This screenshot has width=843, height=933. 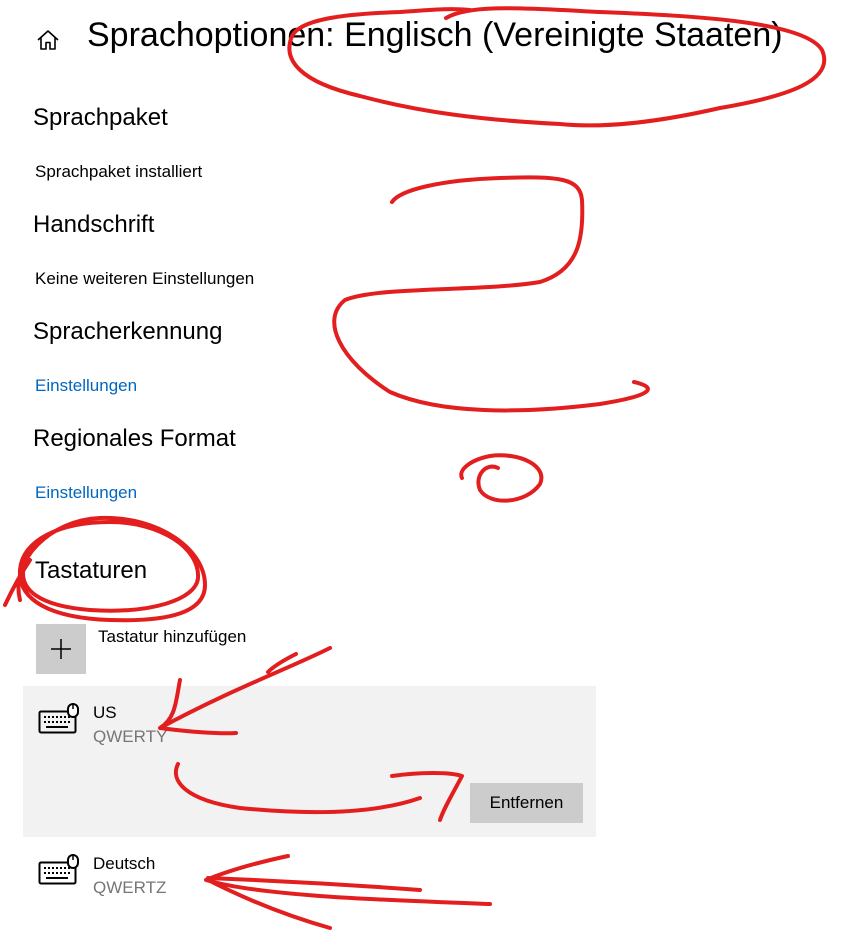 What do you see at coordinates (172, 637) in the screenshot?
I see `add-keyboard-label: Tastatur hinzufügen` at bounding box center [172, 637].